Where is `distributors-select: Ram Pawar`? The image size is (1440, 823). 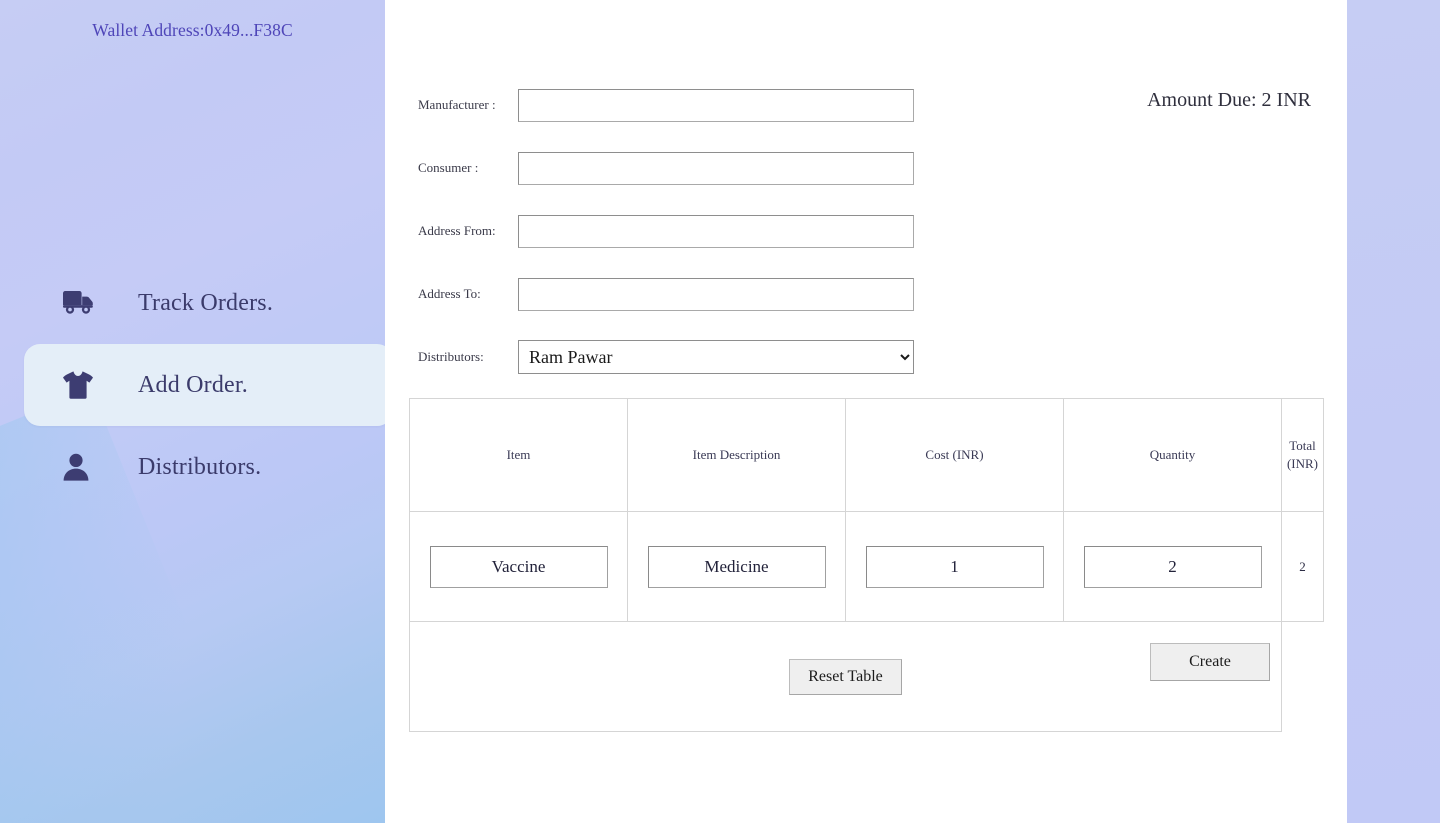 distributors-select: Ram Pawar is located at coordinates (716, 357).